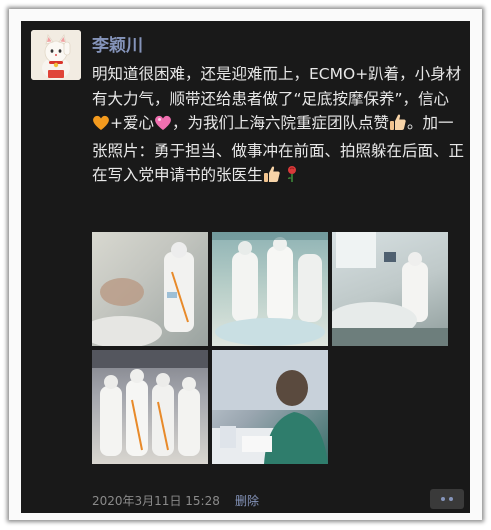  Describe the element at coordinates (132, 123) in the screenshot. I see `post-text-part-2: +爱心` at that location.